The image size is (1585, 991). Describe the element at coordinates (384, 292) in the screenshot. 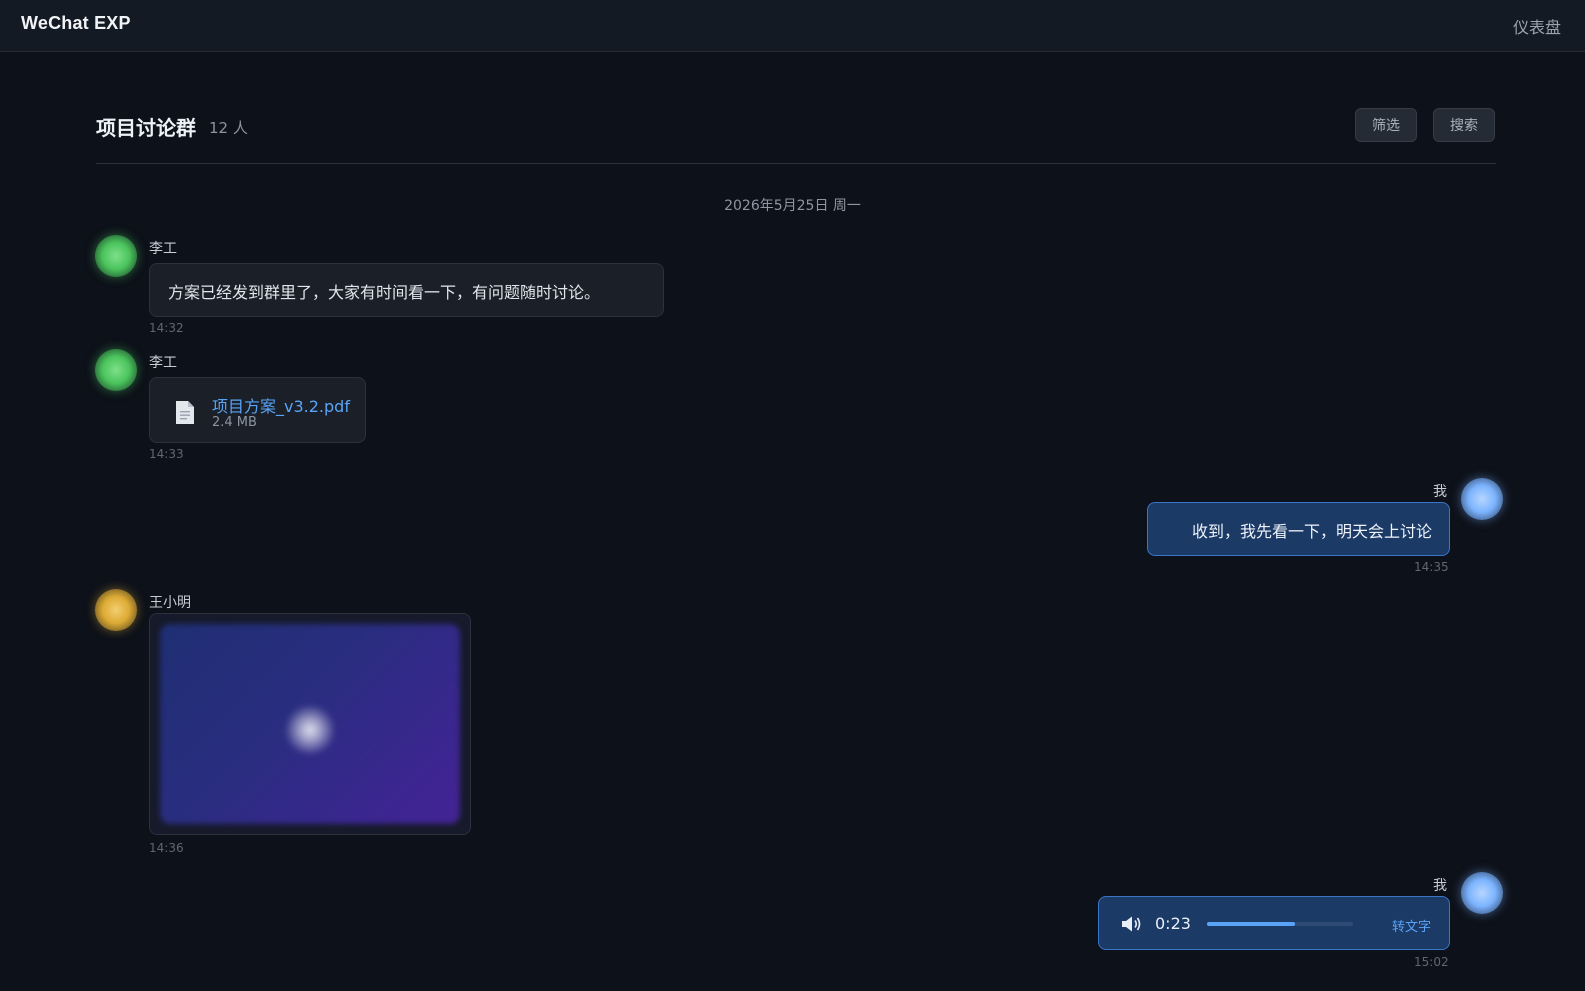

I see `message-text: 方案已经发到群里了，大家有时间看一下，有问题随时讨论。` at that location.